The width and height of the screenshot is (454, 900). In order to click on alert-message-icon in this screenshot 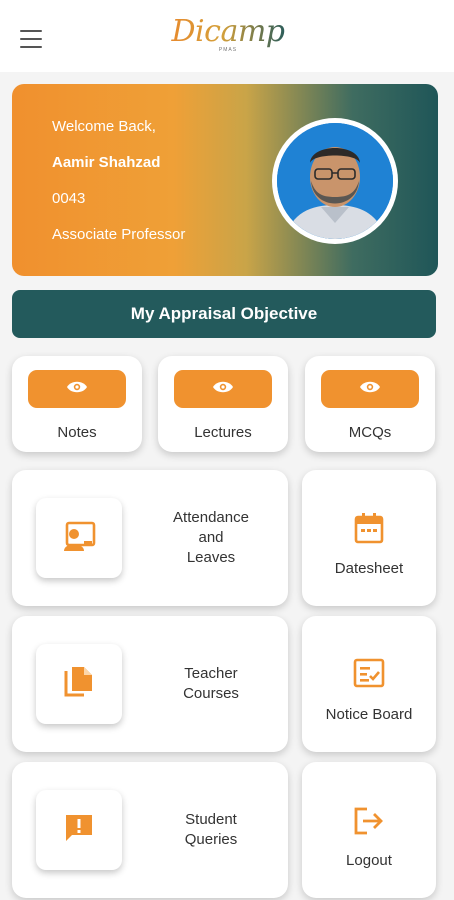, I will do `click(79, 830)`.